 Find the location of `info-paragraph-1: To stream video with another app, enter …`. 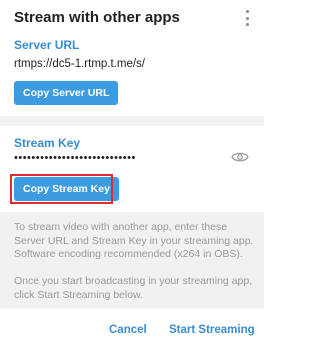

info-paragraph-1: To stream video with another app, enter … is located at coordinates (134, 240).